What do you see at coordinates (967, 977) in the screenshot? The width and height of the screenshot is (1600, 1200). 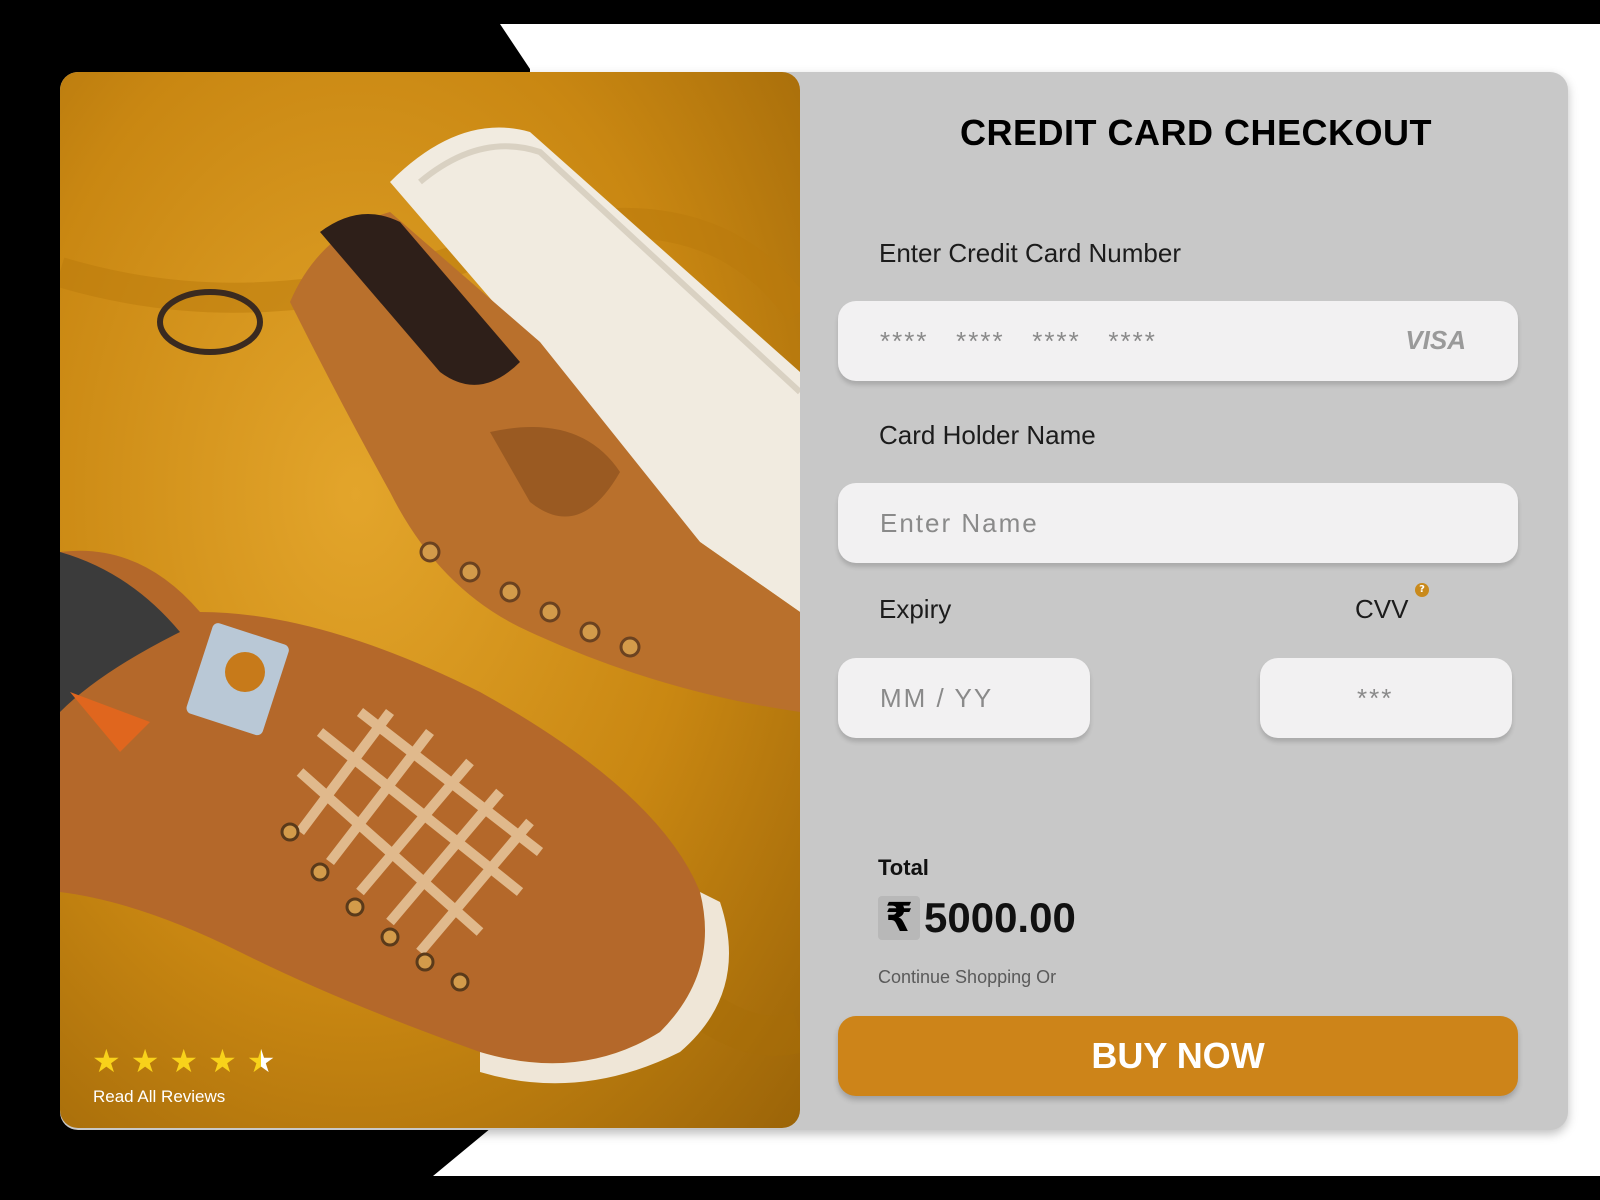 I see `continue-shopping-link: Continue Shopping Or` at bounding box center [967, 977].